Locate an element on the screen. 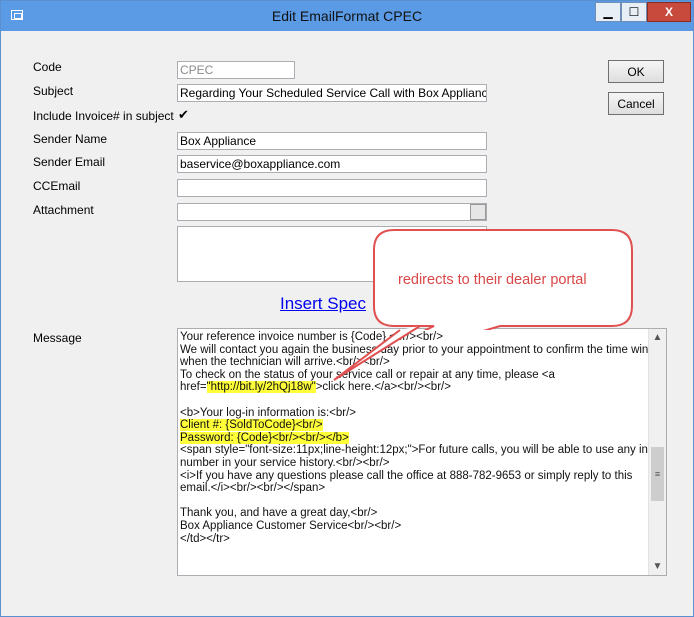  include-invoice-checkbox: ✔ is located at coordinates (183, 114).